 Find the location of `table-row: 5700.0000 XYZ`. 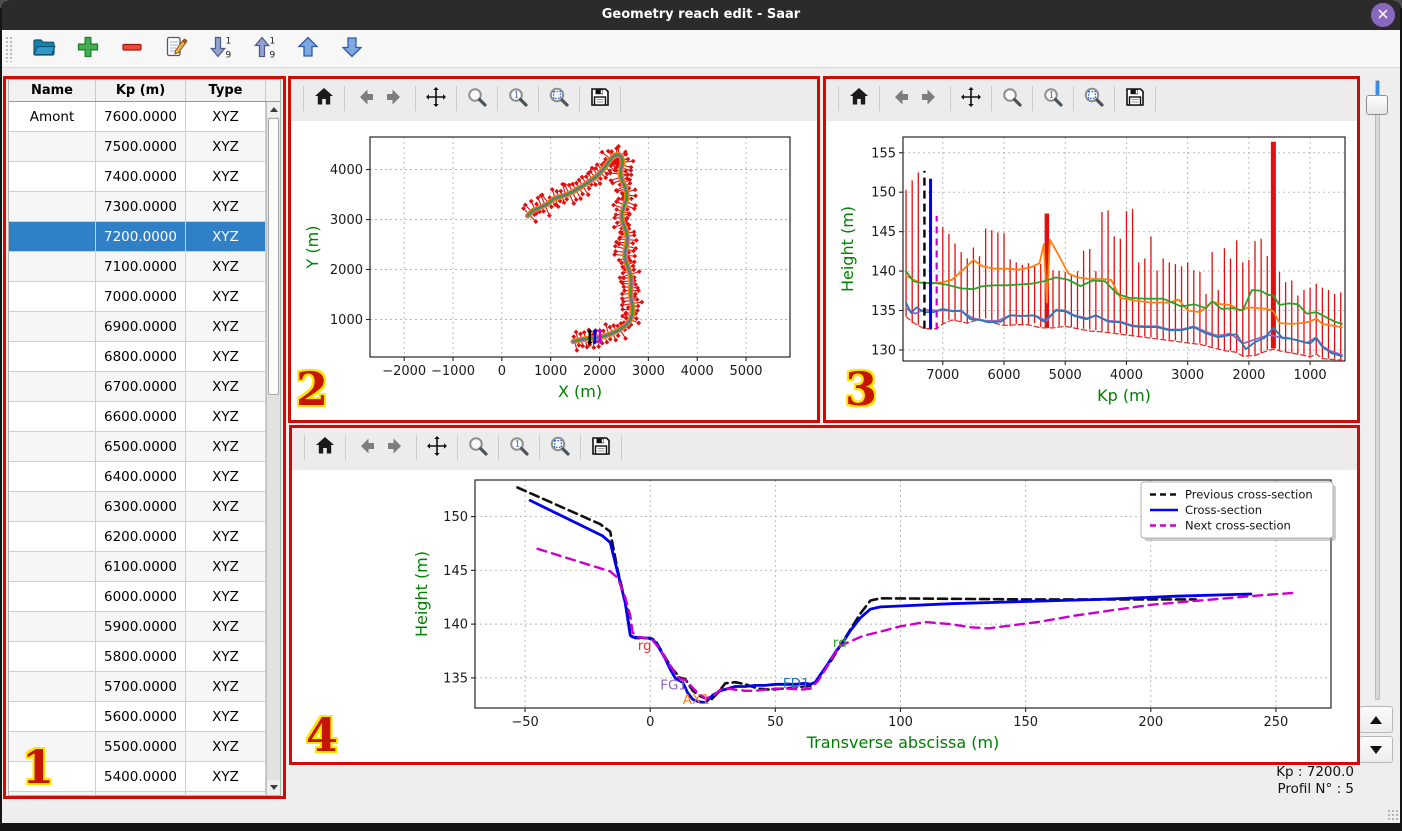

table-row: 5700.0000 XYZ is located at coordinates (137, 687).